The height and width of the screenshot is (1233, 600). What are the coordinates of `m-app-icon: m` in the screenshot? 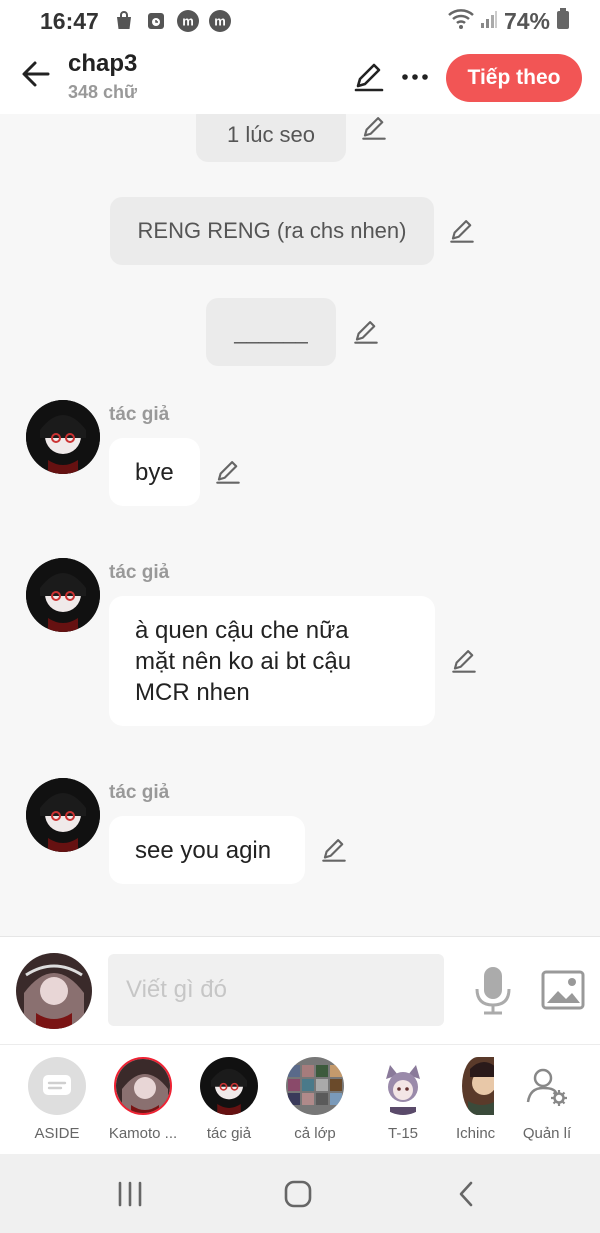 It's located at (187, 21).